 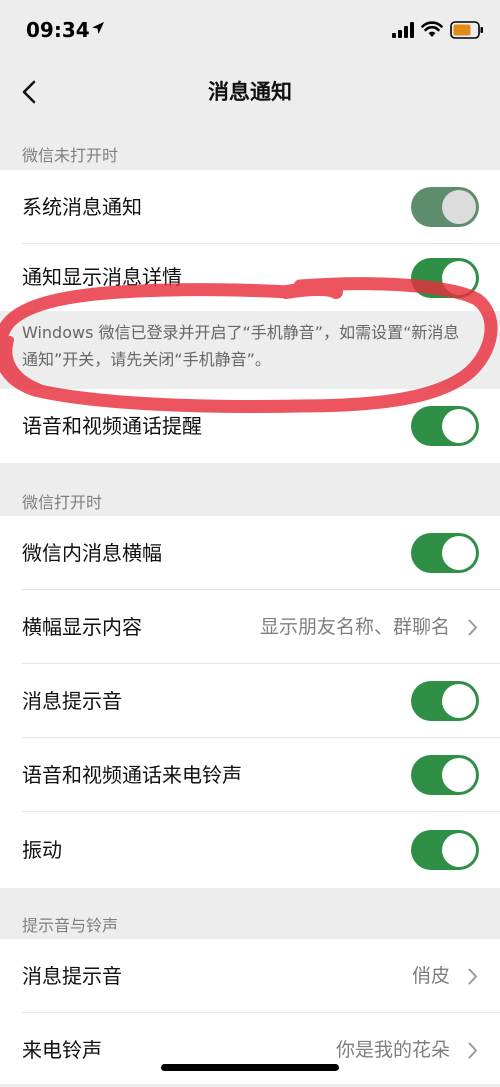 What do you see at coordinates (430, 976) in the screenshot?
I see `row-value: 俏皮` at bounding box center [430, 976].